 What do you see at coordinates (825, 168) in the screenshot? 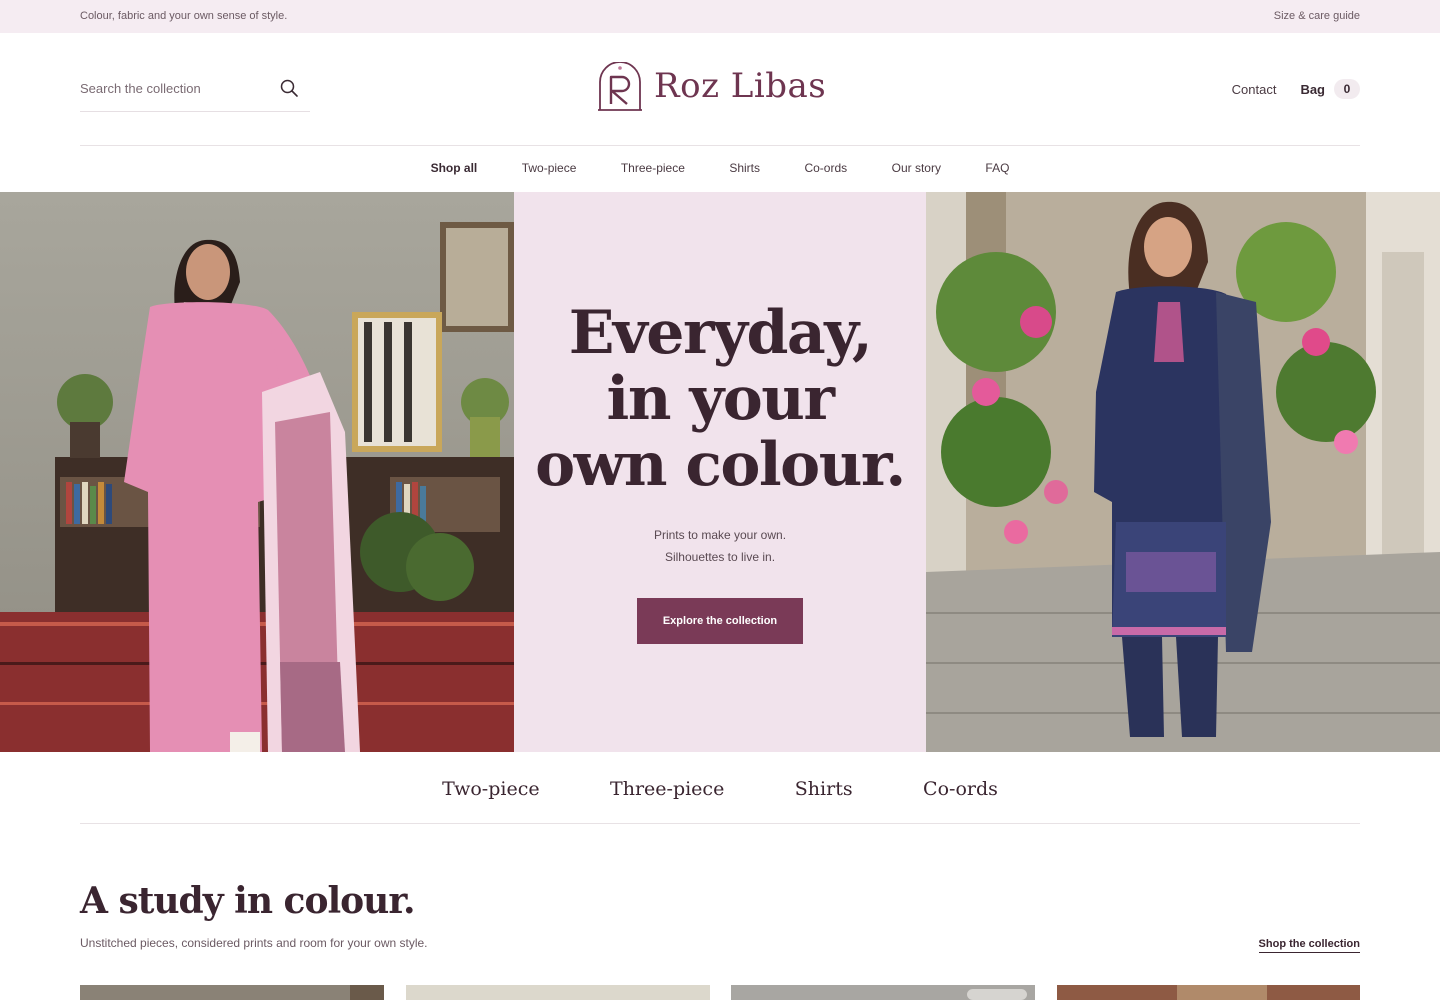
I see `nav-item-co-ords: Co-ords` at bounding box center [825, 168].